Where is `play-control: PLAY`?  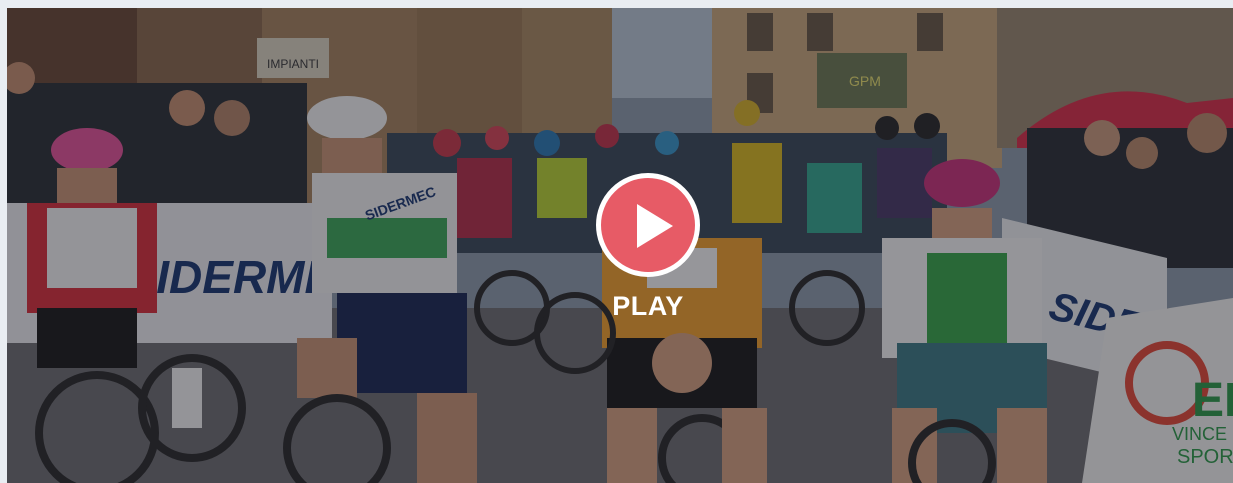 play-control: PLAY is located at coordinates (648, 247).